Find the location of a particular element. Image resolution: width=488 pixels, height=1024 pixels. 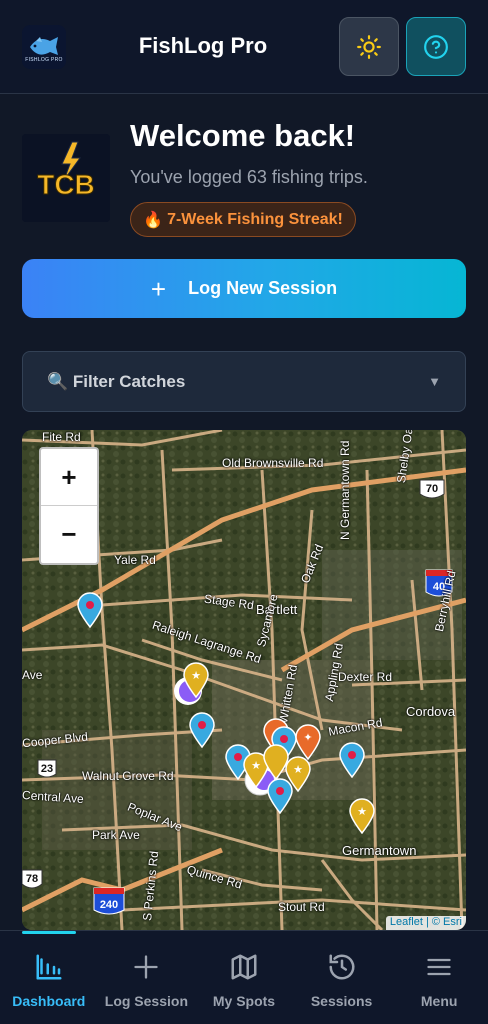

us70-shield: 70 is located at coordinates (432, 489).